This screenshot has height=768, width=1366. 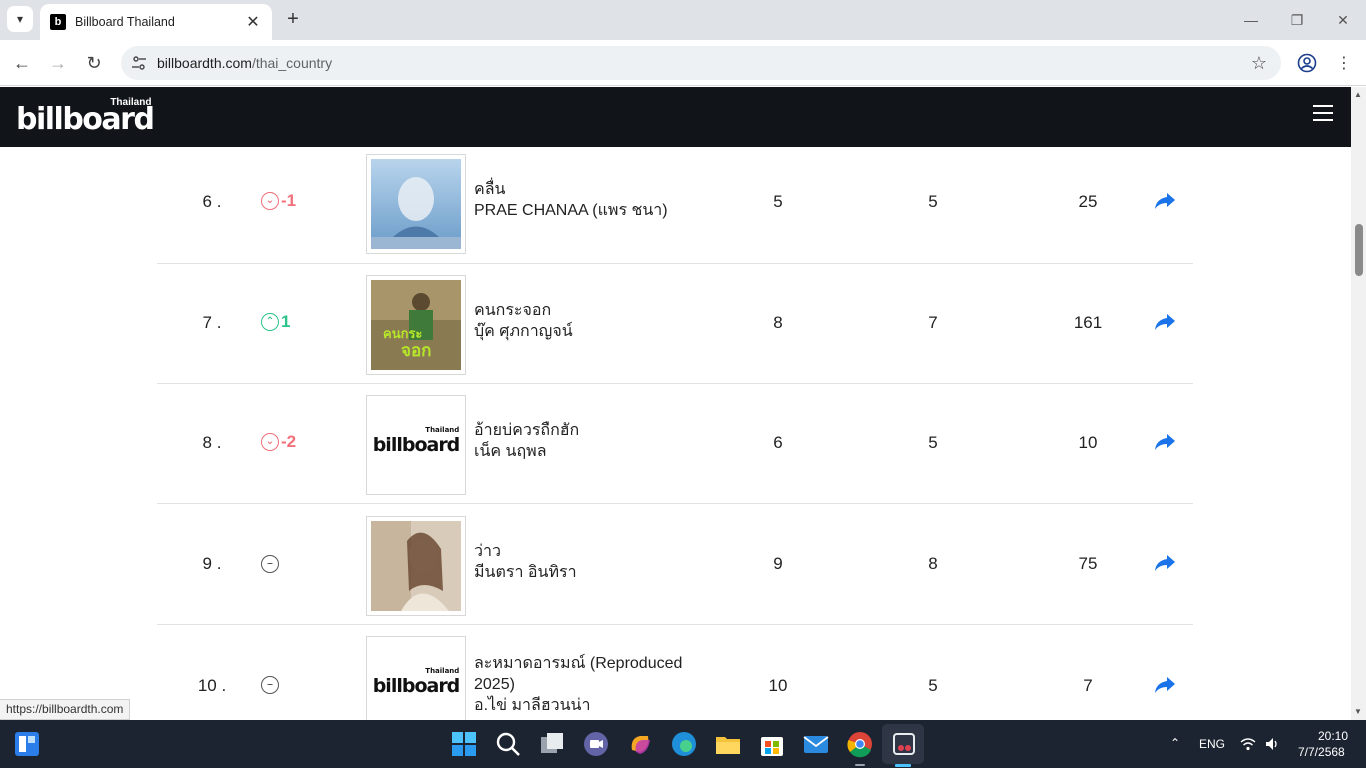 I want to click on browser-tab-bar: ▾ b Billboard Thailand ✕ + — ❐ ✕, so click(x=683, y=20).